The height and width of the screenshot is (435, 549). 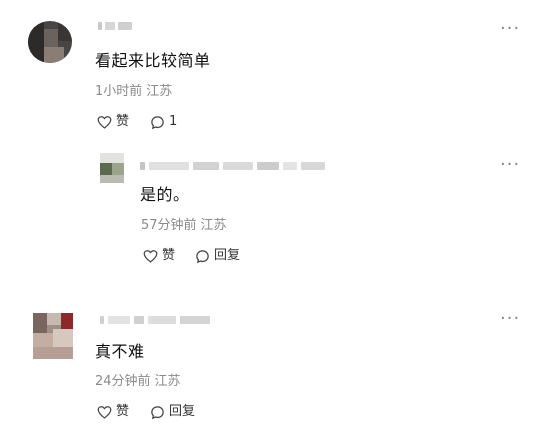 I want to click on reply-count: 1, so click(x=173, y=121).